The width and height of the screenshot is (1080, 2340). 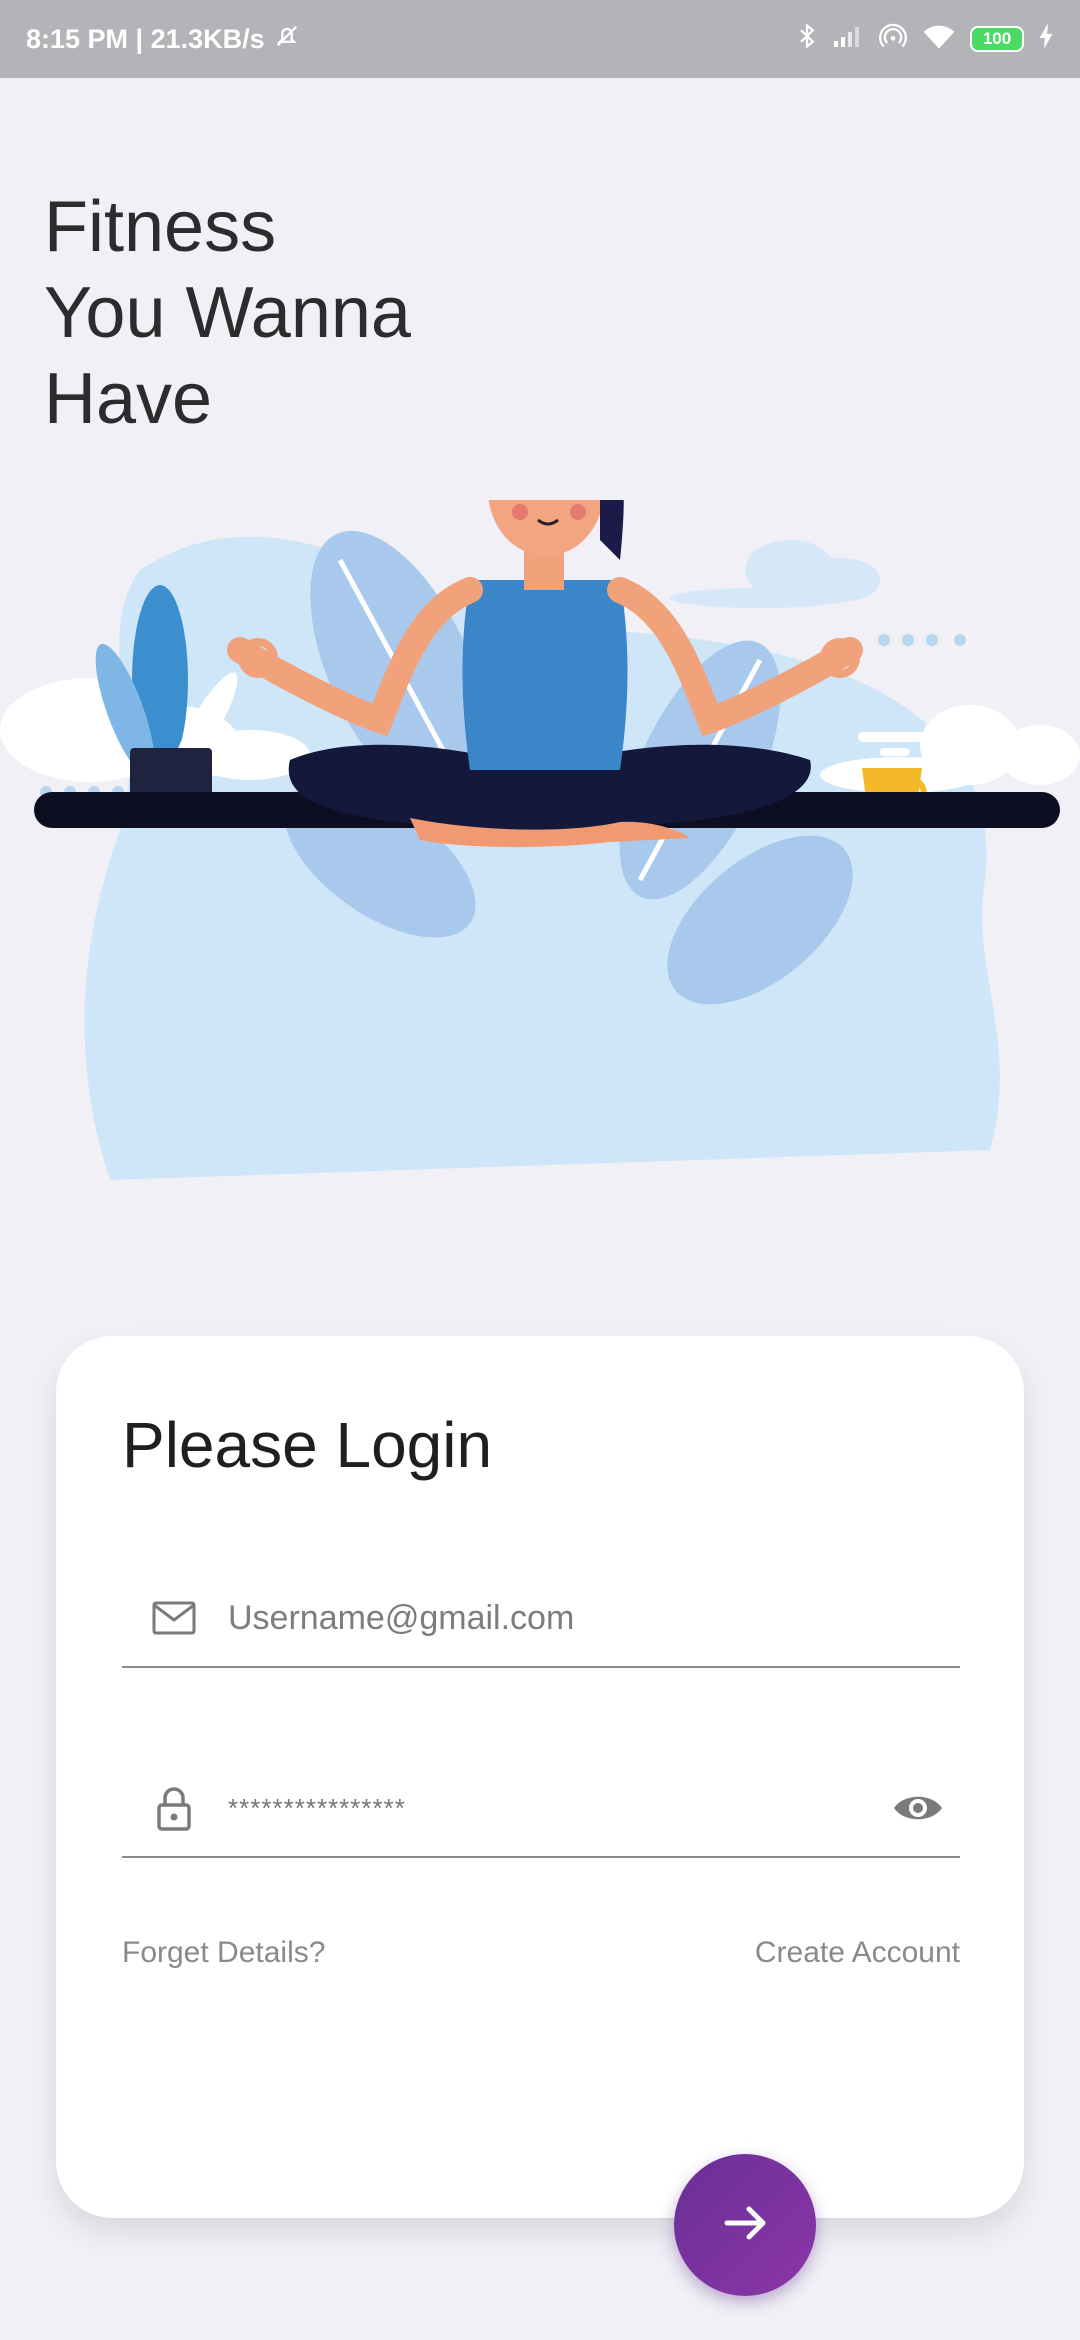 I want to click on arrow-right-icon, so click(x=745, y=2225).